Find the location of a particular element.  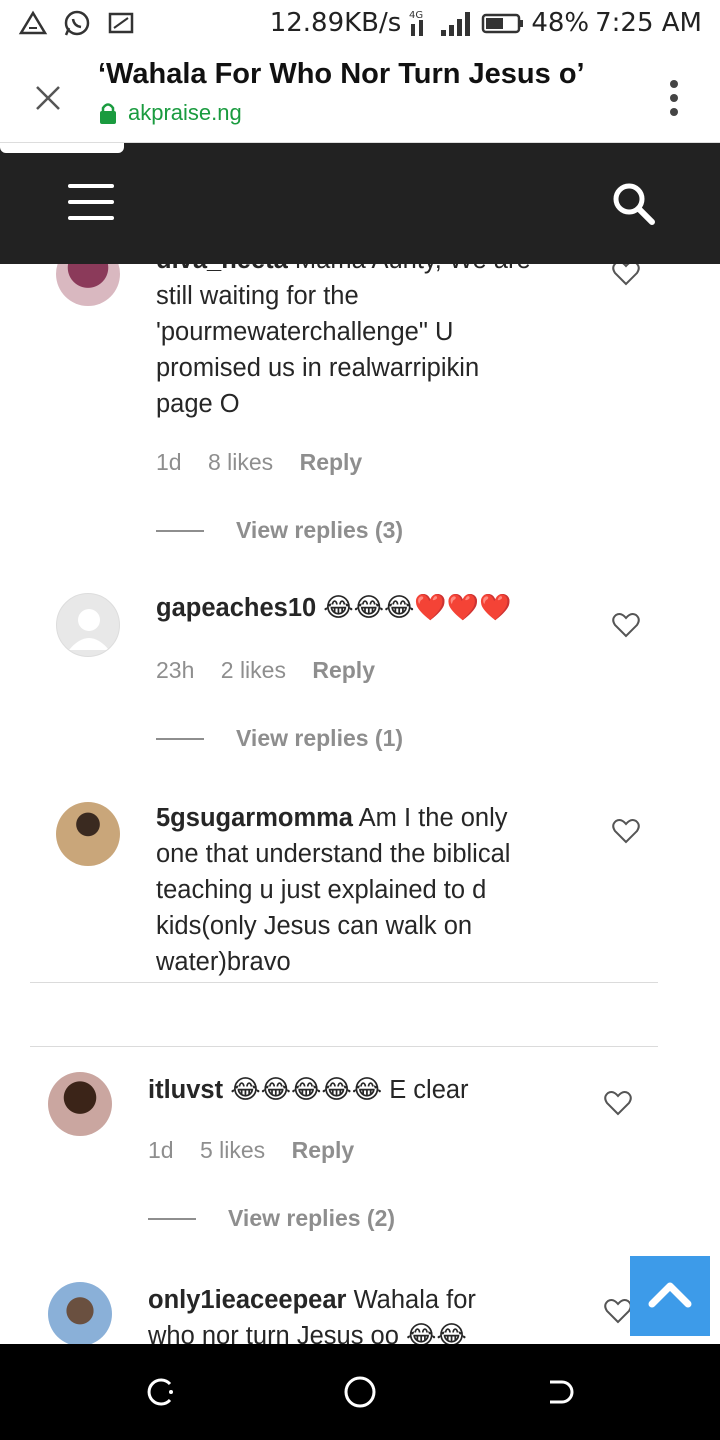

home-icon is located at coordinates (360, 1392).